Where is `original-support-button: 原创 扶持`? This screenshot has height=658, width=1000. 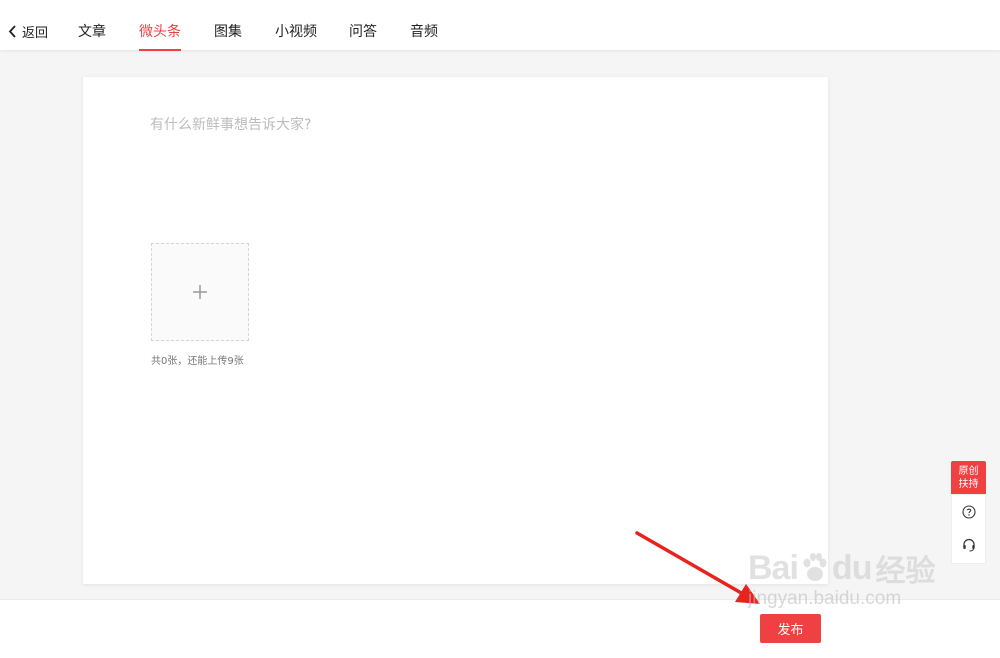 original-support-button: 原创 扶持 is located at coordinates (968, 477).